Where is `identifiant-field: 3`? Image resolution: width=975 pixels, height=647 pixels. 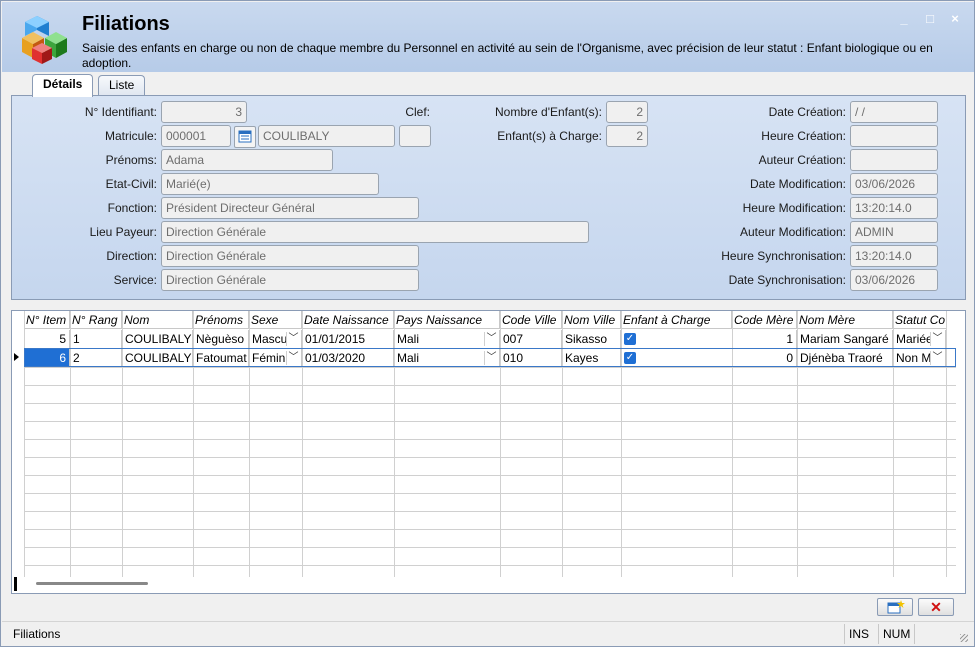
identifiant-field: 3 is located at coordinates (204, 112).